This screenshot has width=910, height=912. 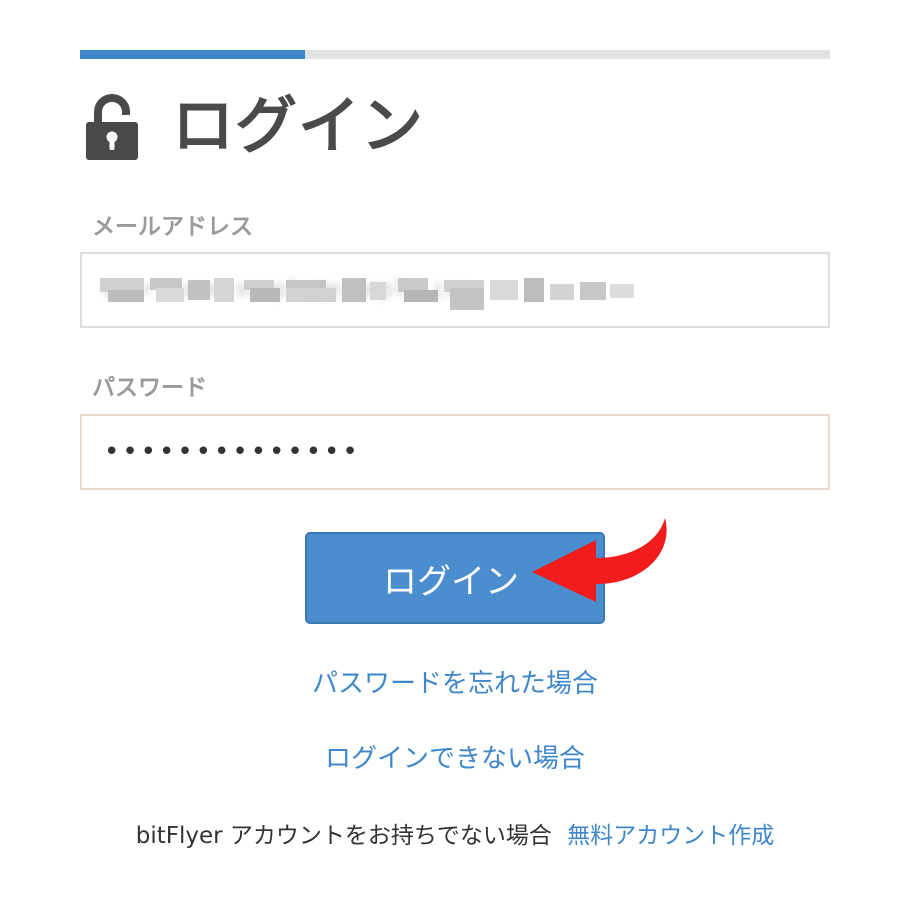 I want to click on page-header: ログイン, so click(x=254, y=126).